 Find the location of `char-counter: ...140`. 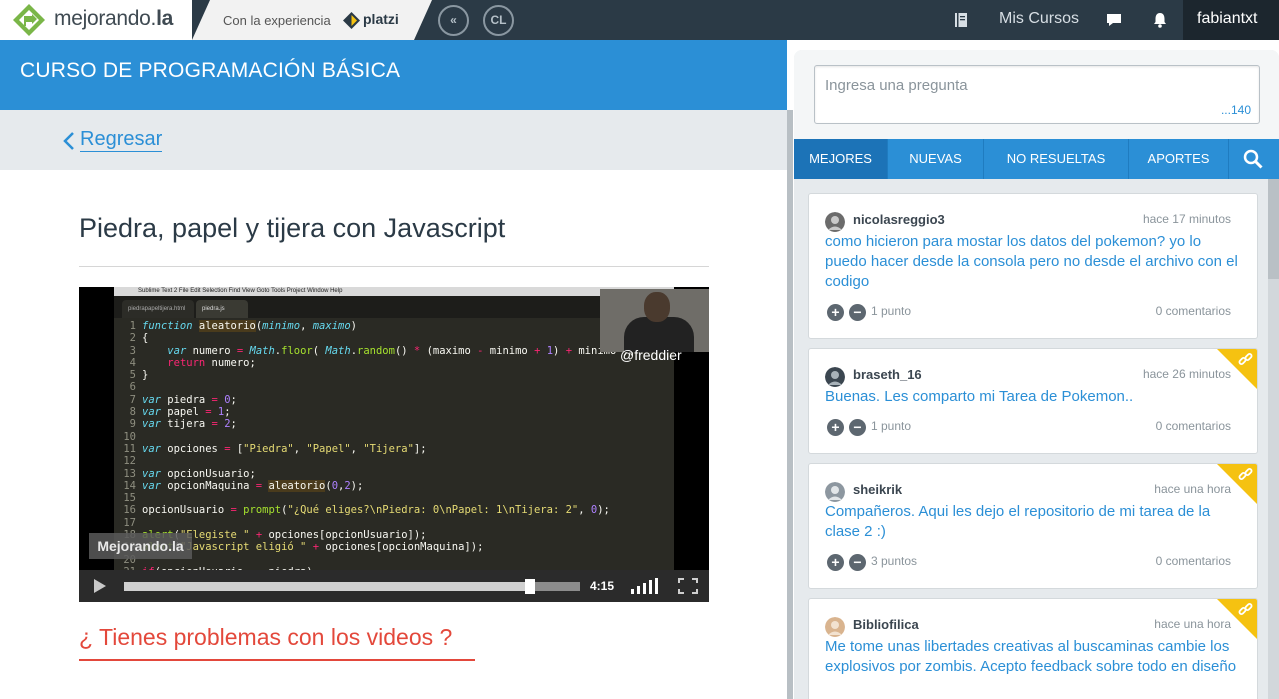

char-counter: ...140 is located at coordinates (1235, 110).